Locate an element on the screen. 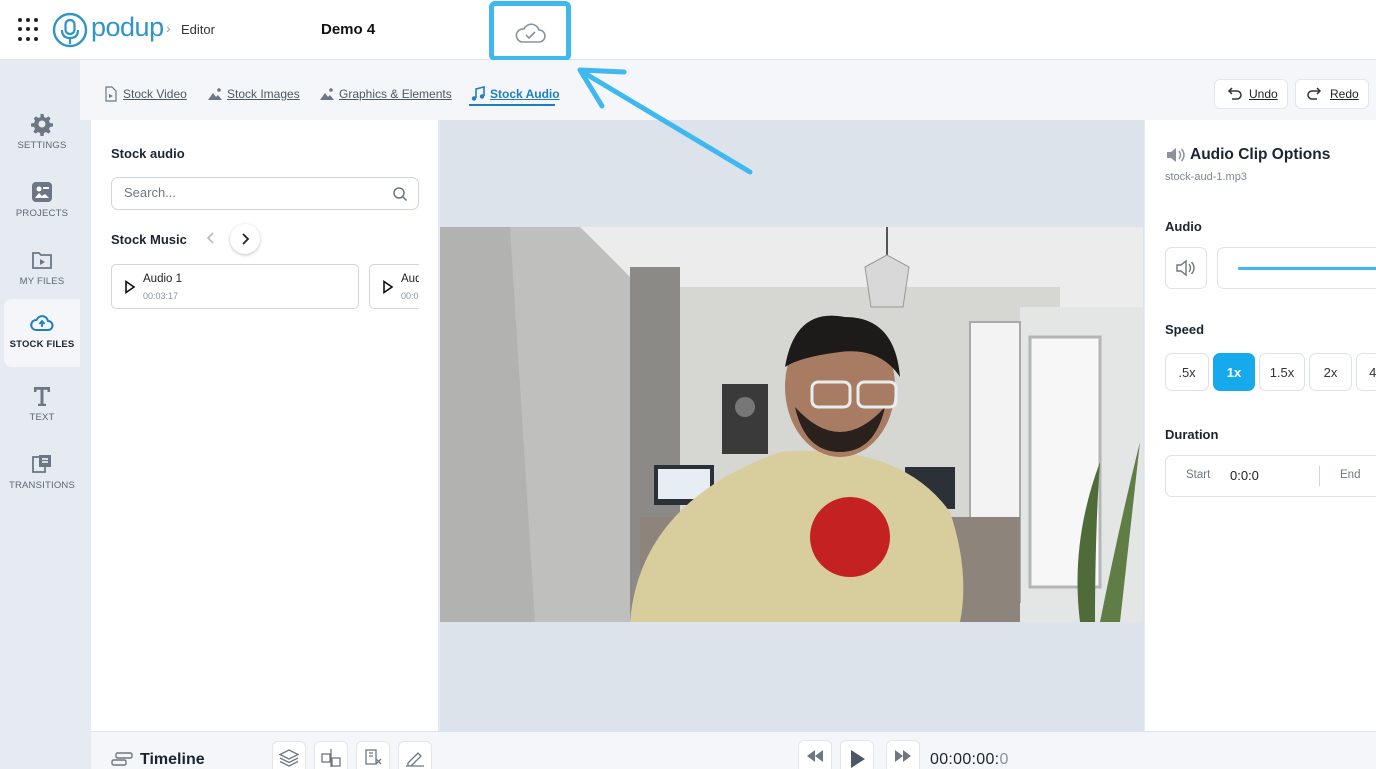  brand-name: podup is located at coordinates (127, 27).